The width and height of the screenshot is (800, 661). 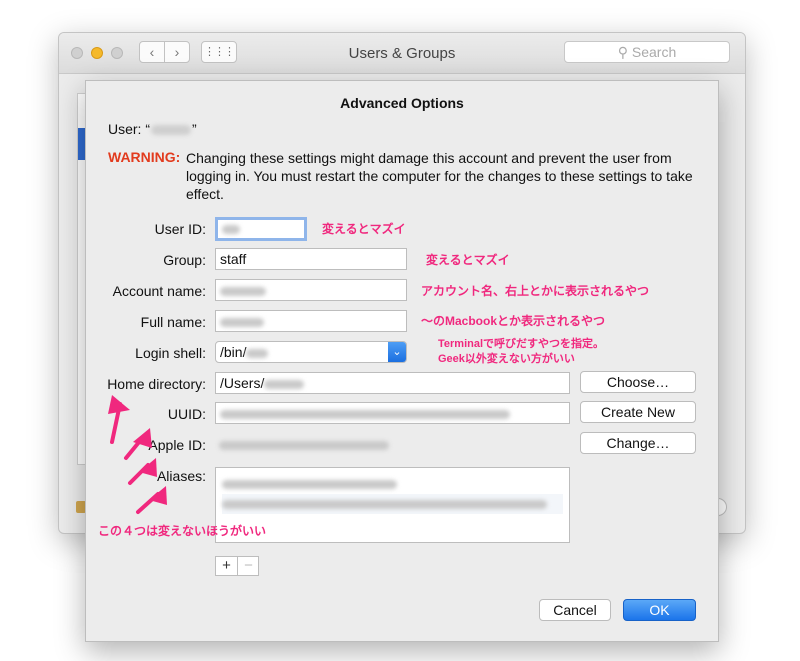 I want to click on arrow-home-directory-head, so click(x=119, y=404).